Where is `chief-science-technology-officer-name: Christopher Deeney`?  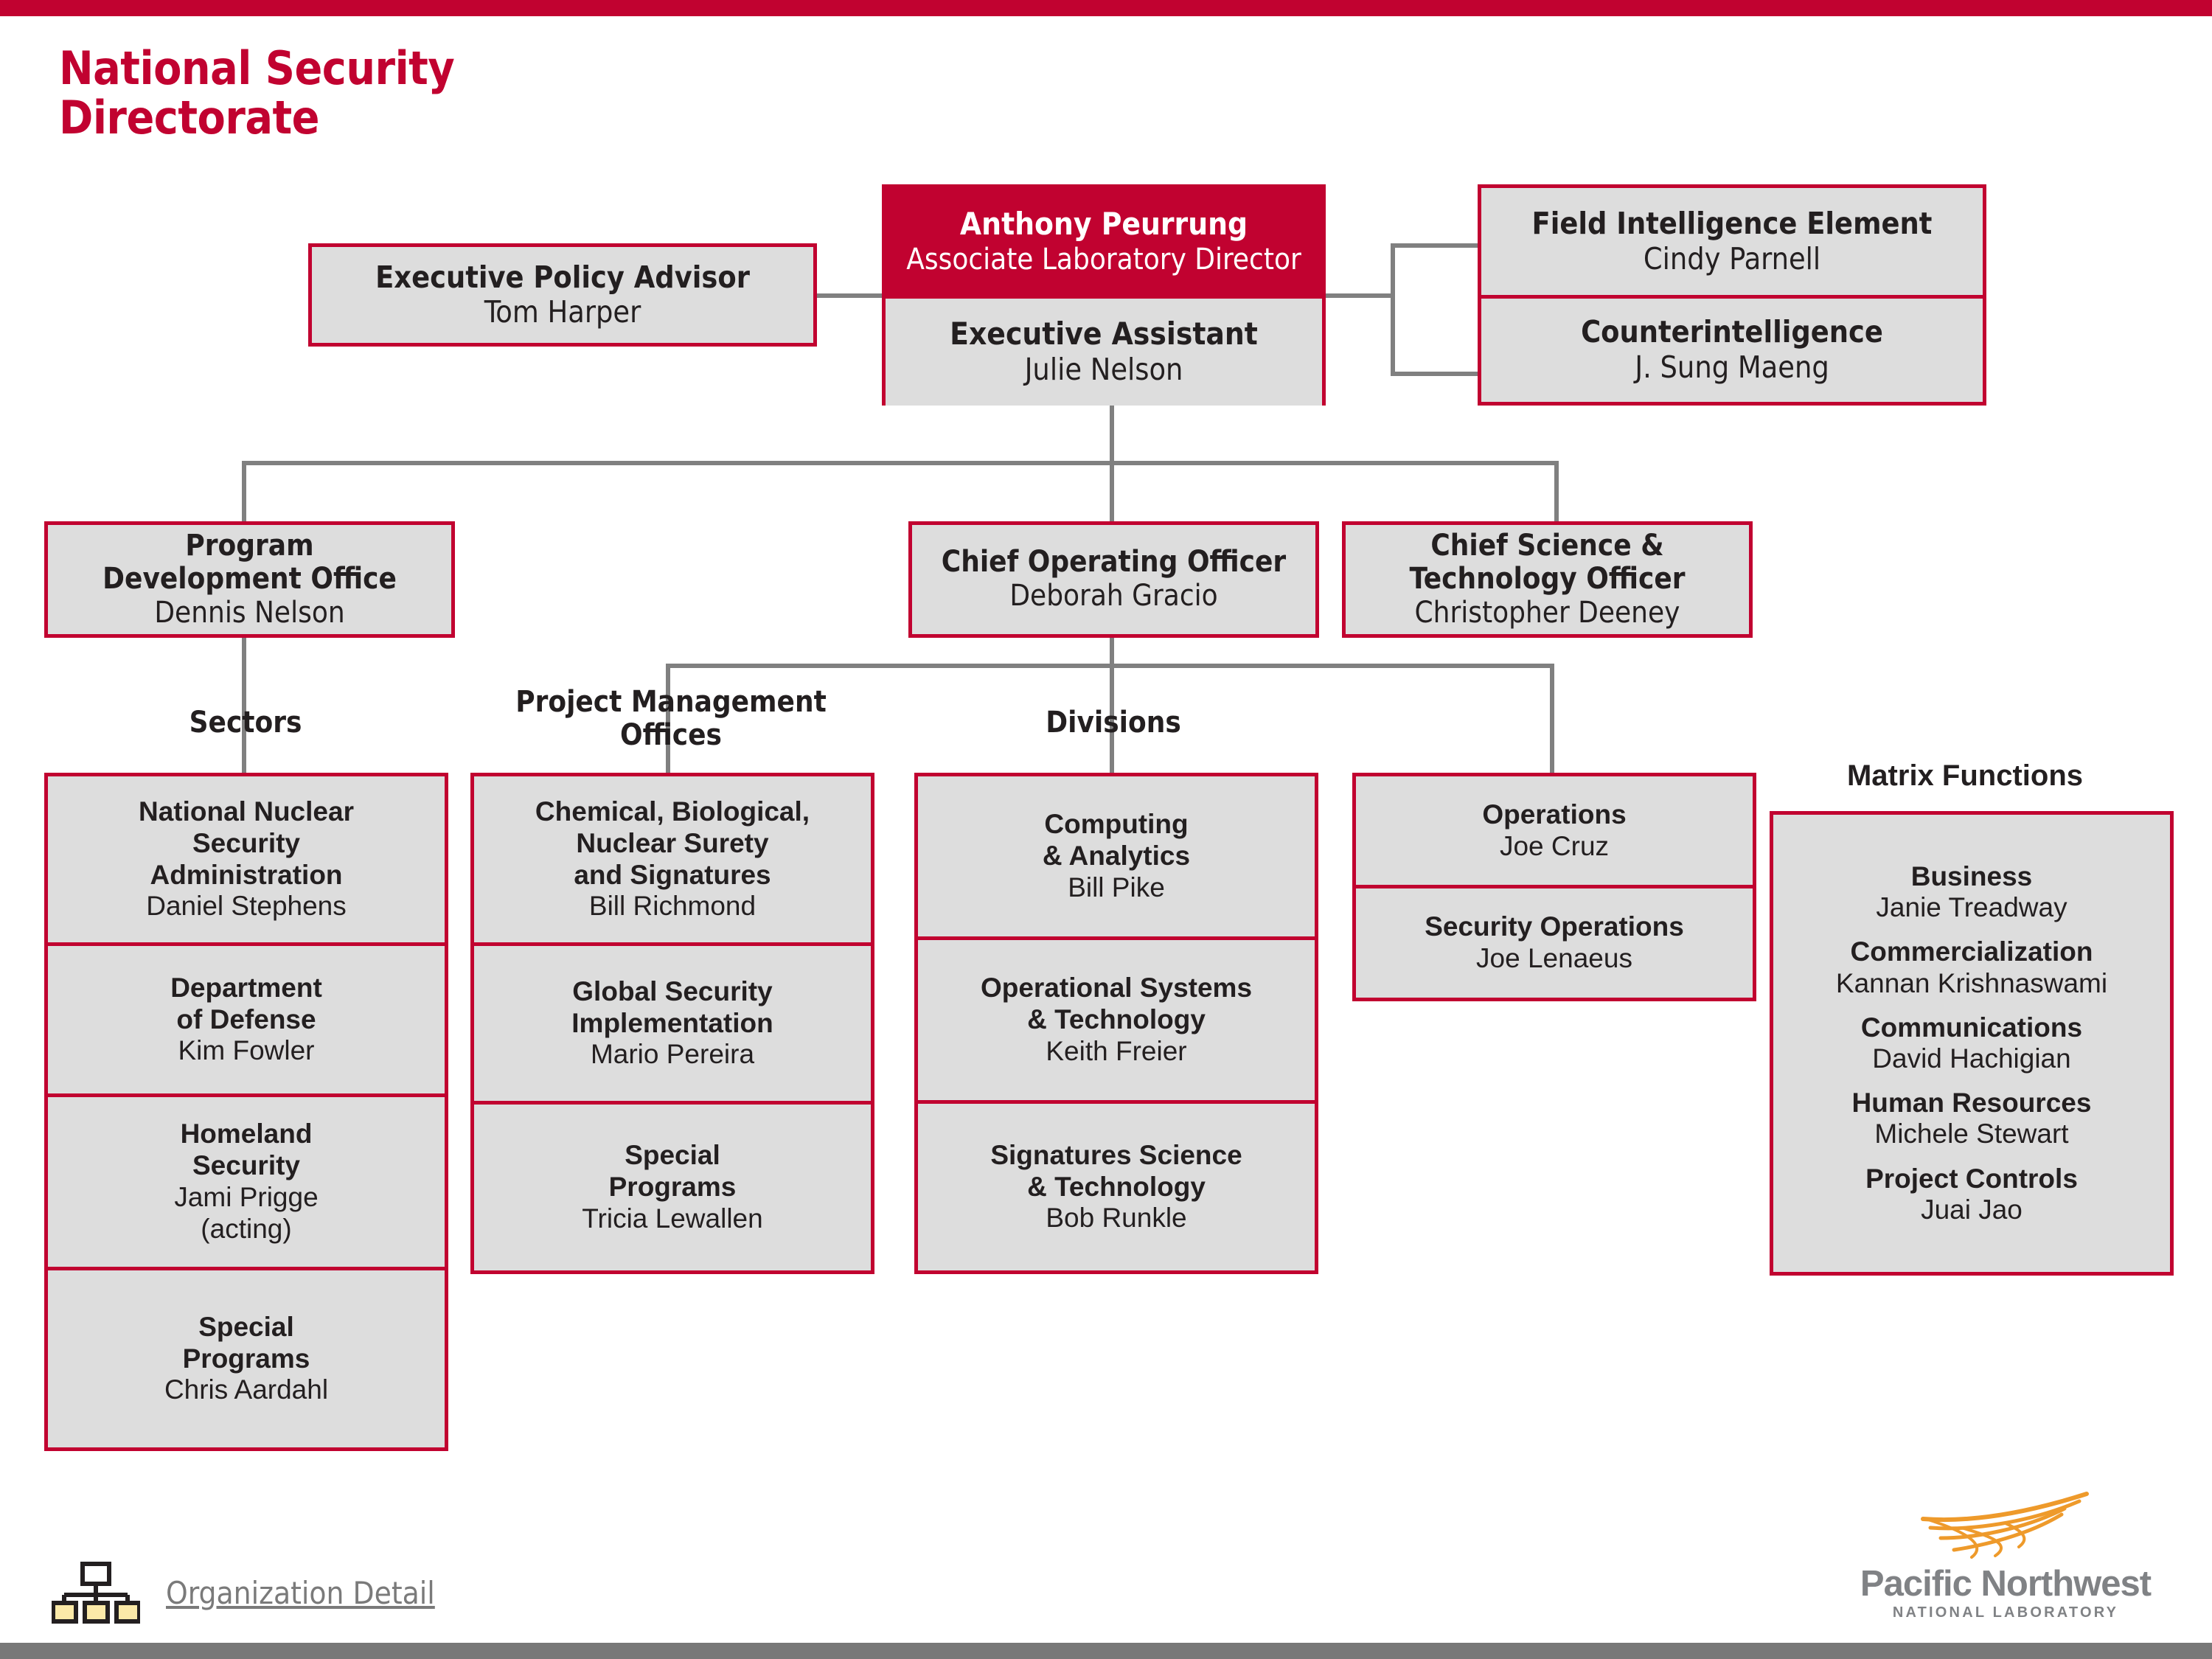 chief-science-technology-officer-name: Christopher Deeney is located at coordinates (1547, 612).